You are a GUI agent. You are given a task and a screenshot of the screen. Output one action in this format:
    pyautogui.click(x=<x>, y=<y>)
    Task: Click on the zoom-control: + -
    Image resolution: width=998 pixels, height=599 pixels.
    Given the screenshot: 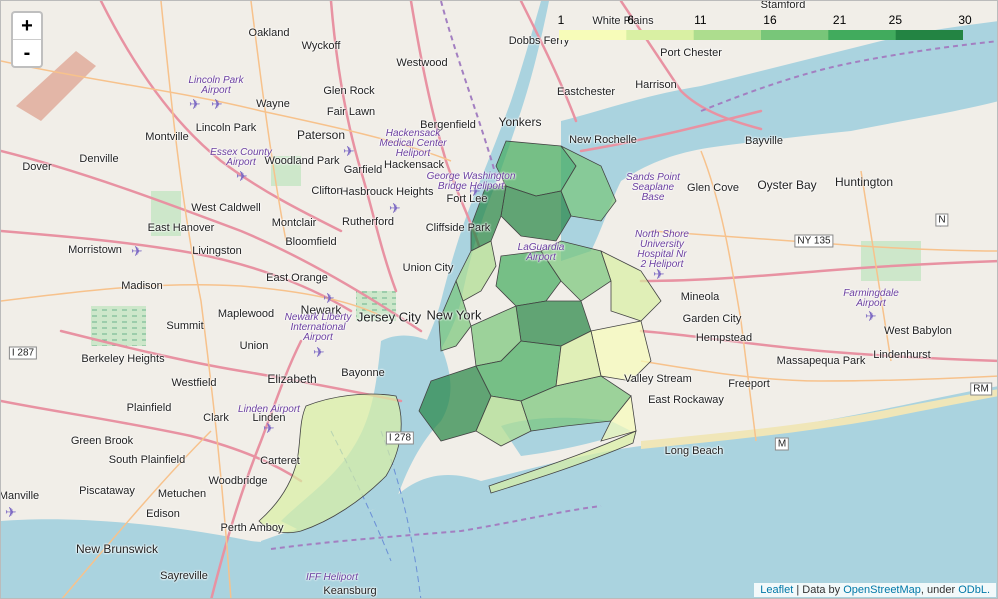 What is the action you would take?
    pyautogui.click(x=27, y=39)
    